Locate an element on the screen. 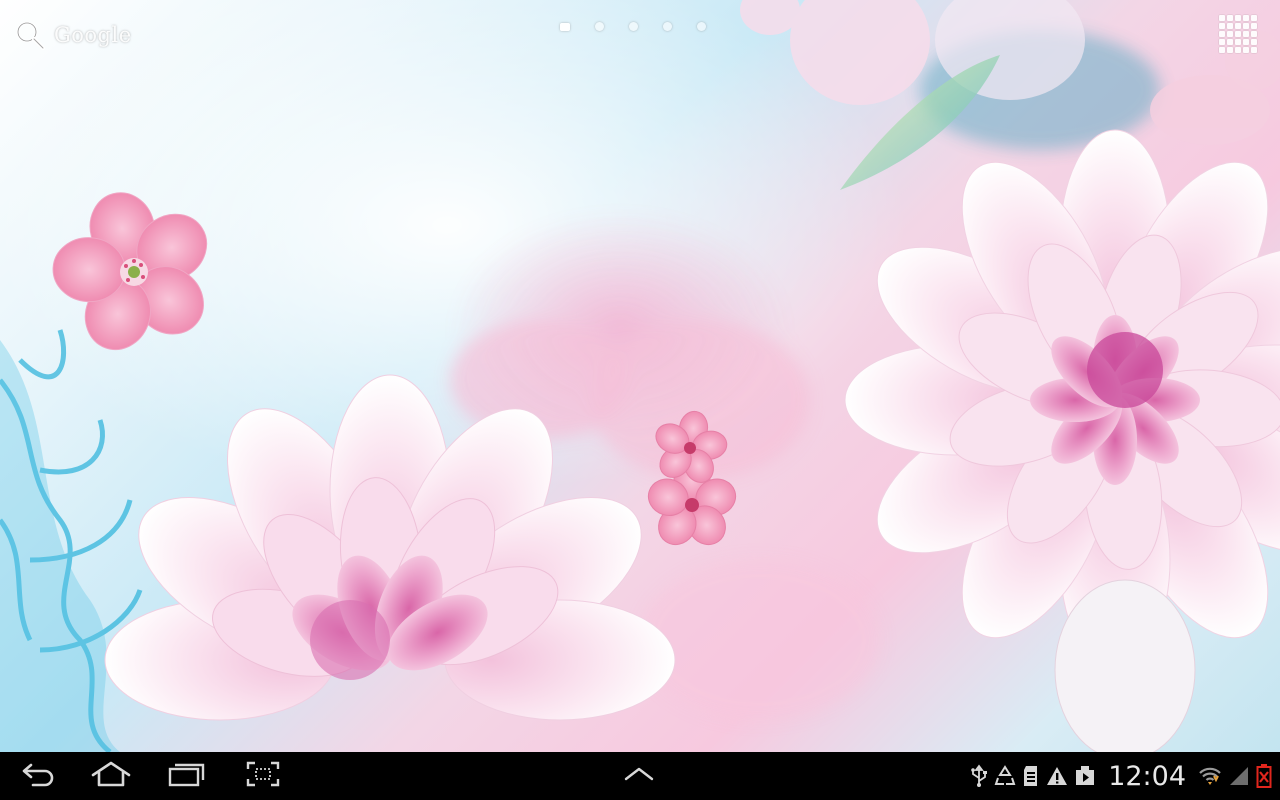  signal-icon is located at coordinates (1239, 776).